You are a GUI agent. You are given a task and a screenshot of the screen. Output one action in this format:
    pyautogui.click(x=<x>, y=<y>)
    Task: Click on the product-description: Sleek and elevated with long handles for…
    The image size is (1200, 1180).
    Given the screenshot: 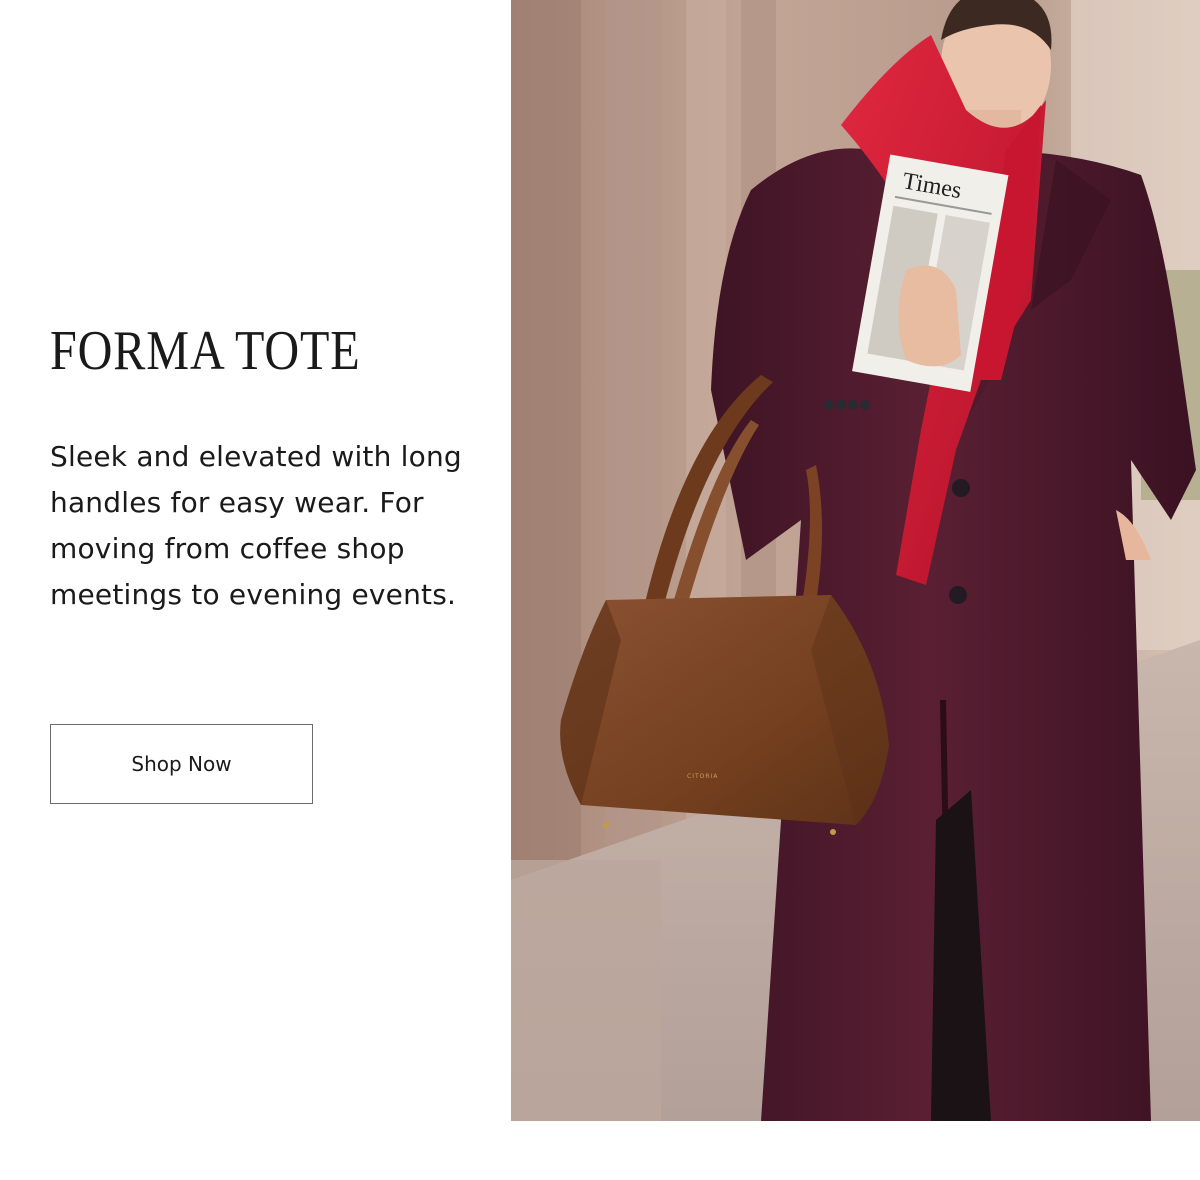 What is the action you would take?
    pyautogui.click(x=256, y=525)
    